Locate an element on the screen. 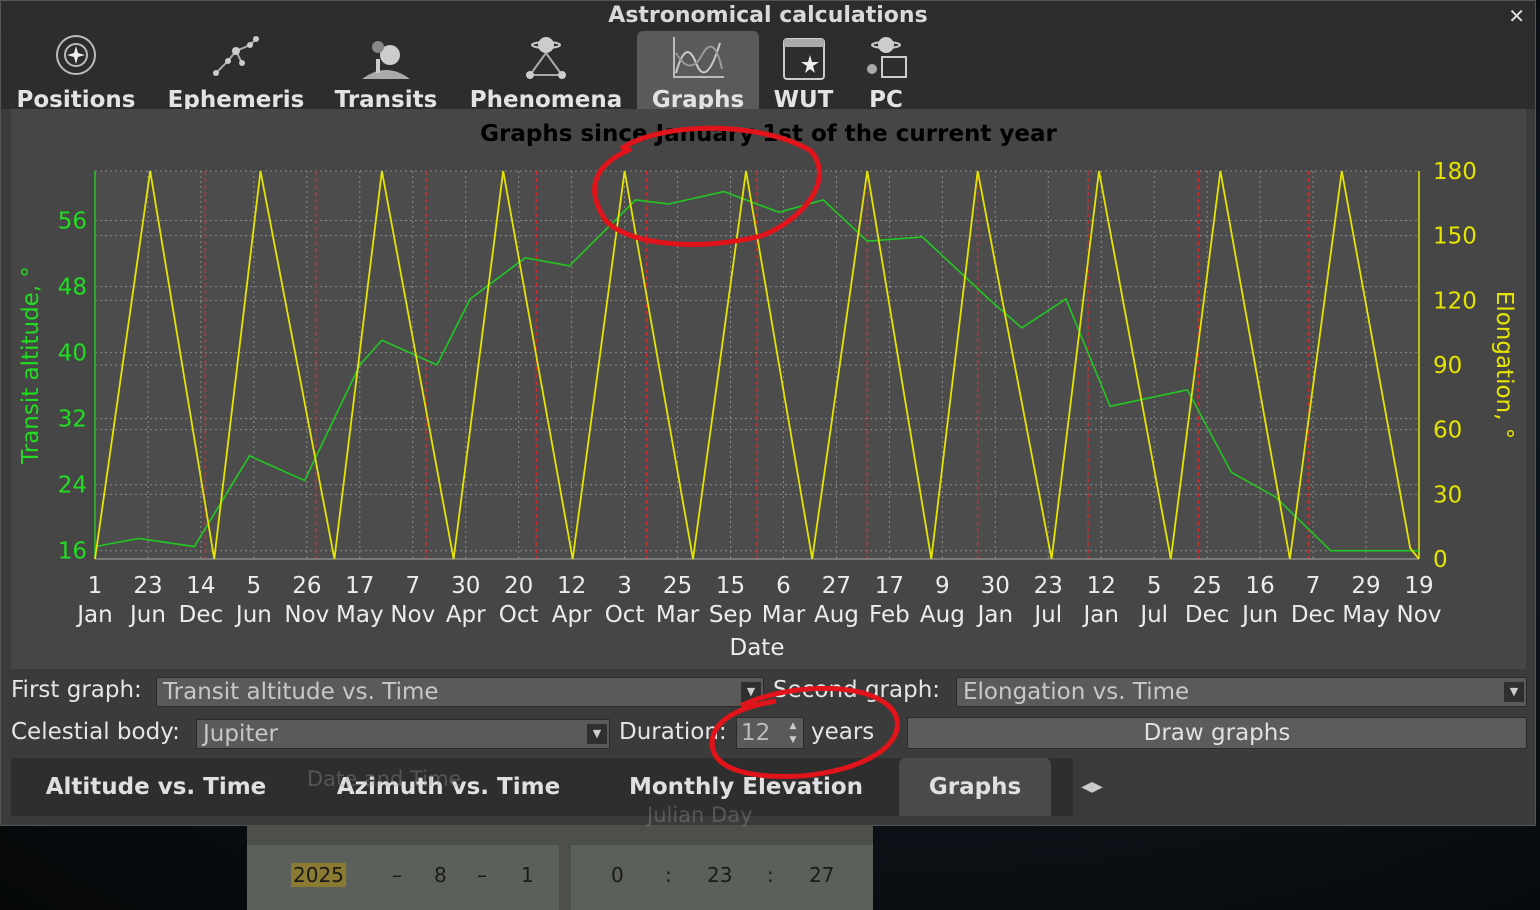  second-graph-combo: Elongation vs. Time ▼ is located at coordinates (1241, 692).